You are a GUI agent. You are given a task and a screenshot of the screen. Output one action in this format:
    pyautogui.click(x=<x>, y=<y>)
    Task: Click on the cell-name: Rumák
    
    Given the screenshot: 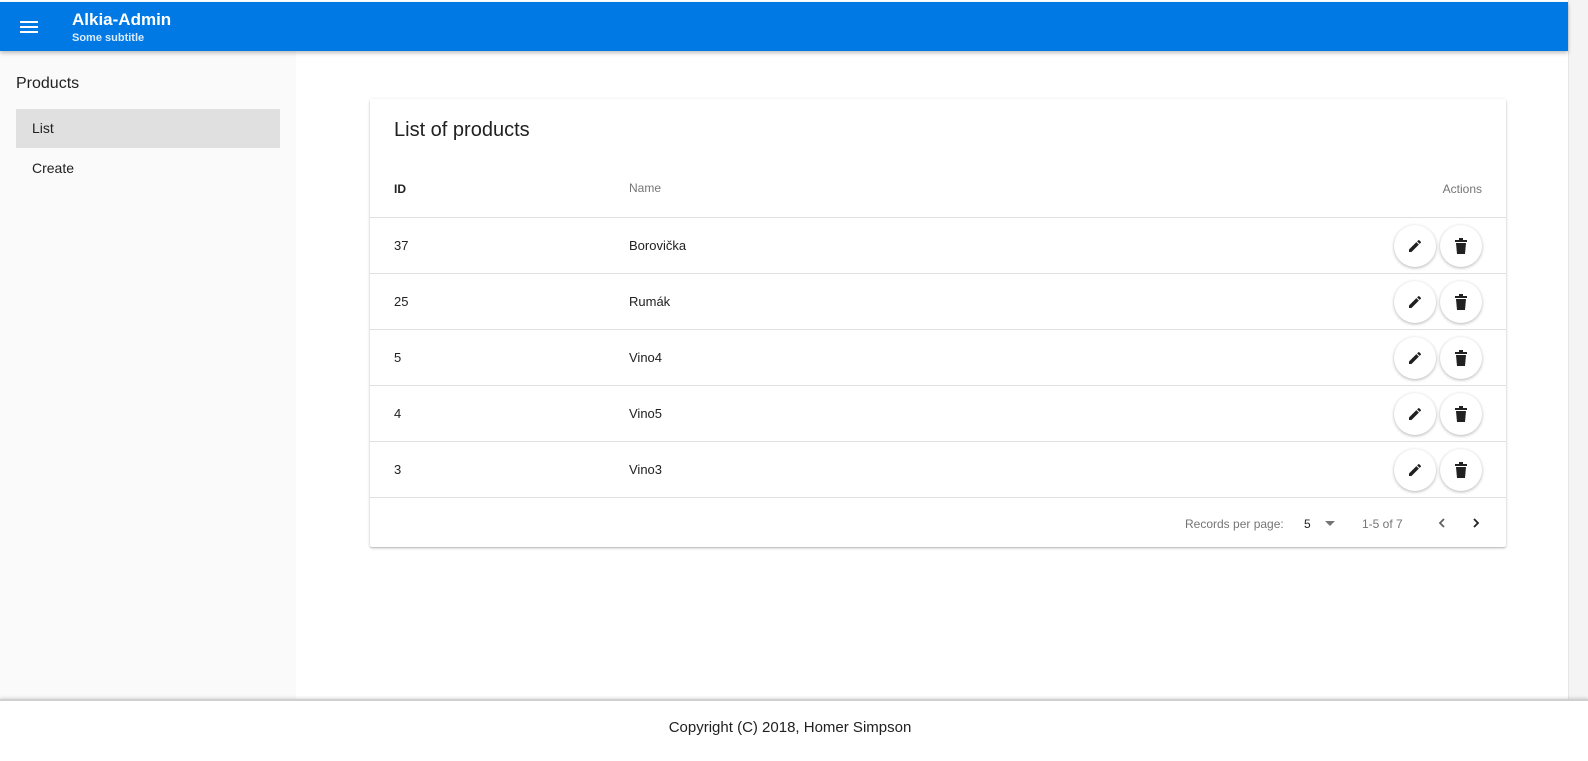 What is the action you would take?
    pyautogui.click(x=650, y=301)
    